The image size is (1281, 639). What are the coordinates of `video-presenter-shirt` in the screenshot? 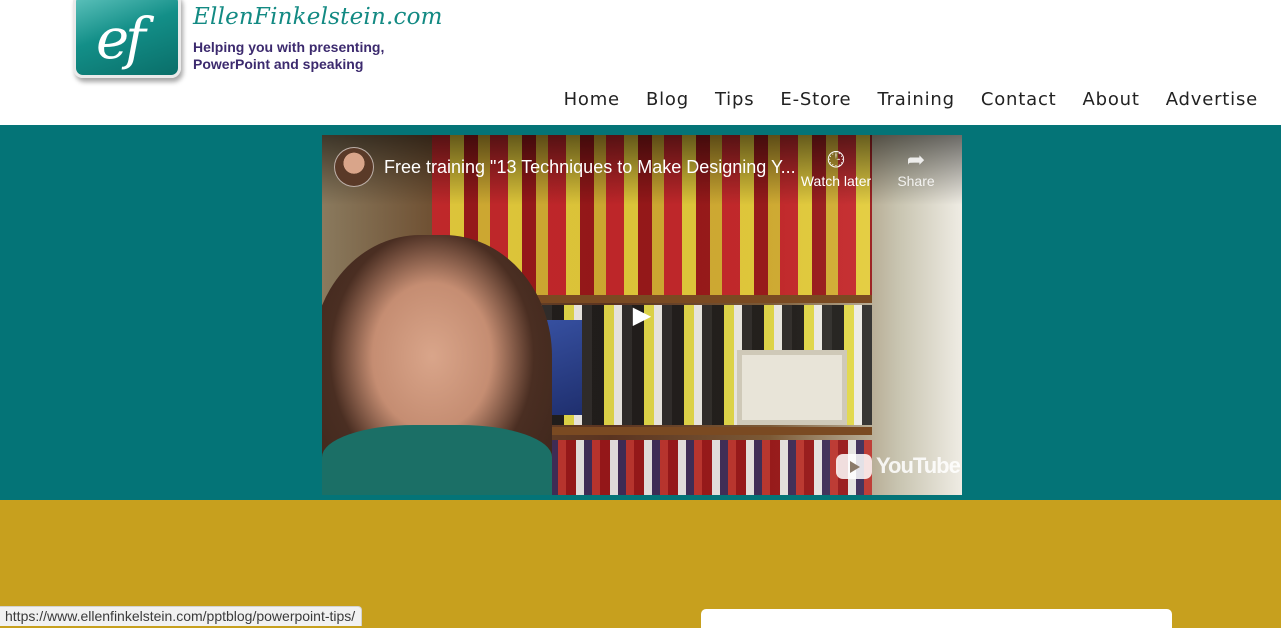 It's located at (437, 460).